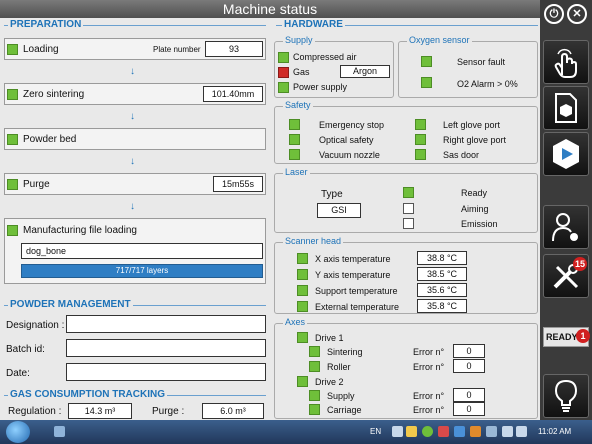 The image size is (592, 444). What do you see at coordinates (408, 208) in the screenshot?
I see `laser-aiming-led` at bounding box center [408, 208].